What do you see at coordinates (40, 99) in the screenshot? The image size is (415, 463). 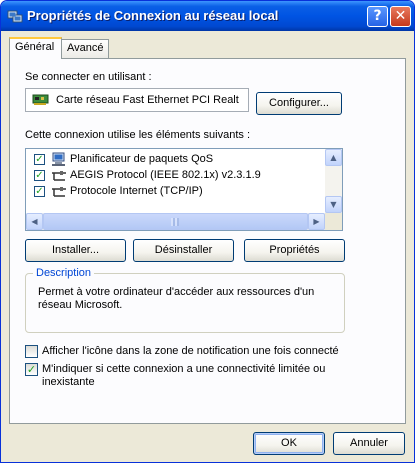 I see `network-card-icon` at bounding box center [40, 99].